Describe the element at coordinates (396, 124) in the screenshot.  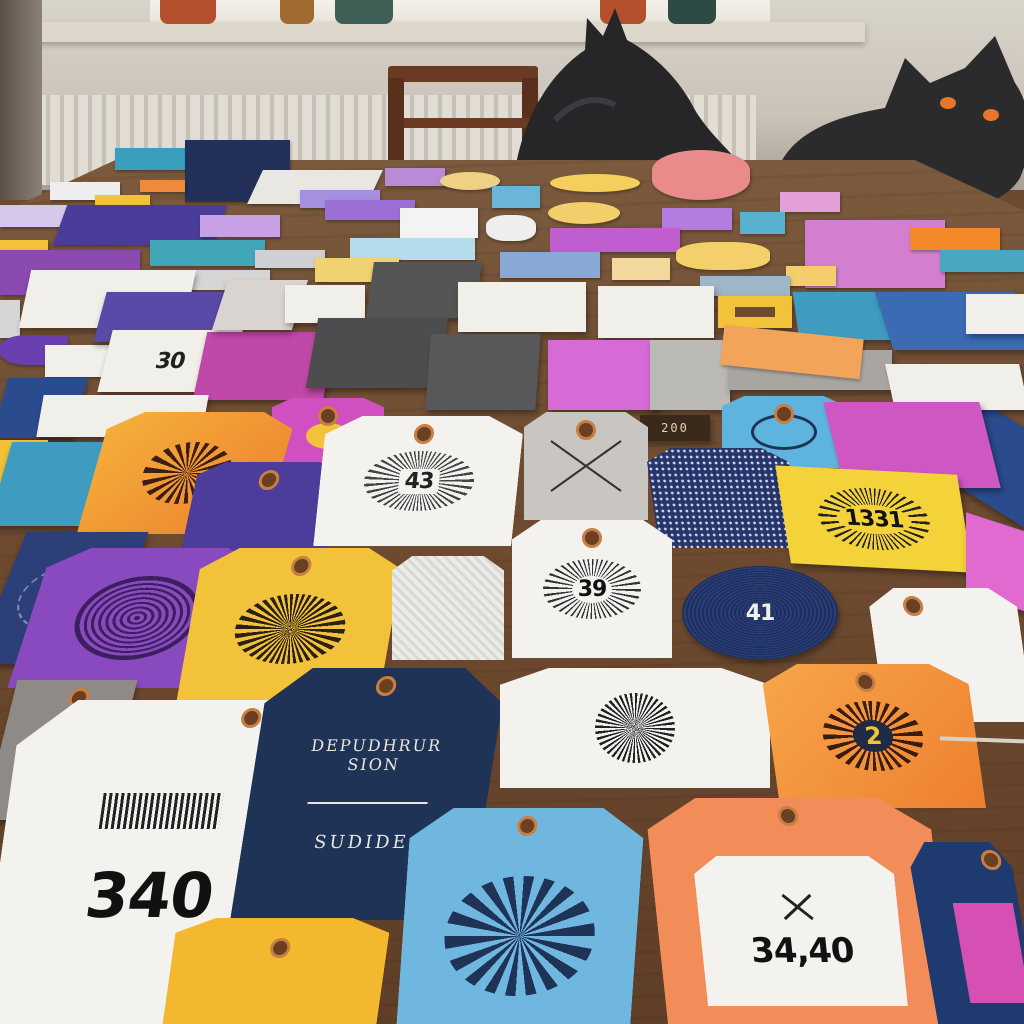
I see `chair-post` at that location.